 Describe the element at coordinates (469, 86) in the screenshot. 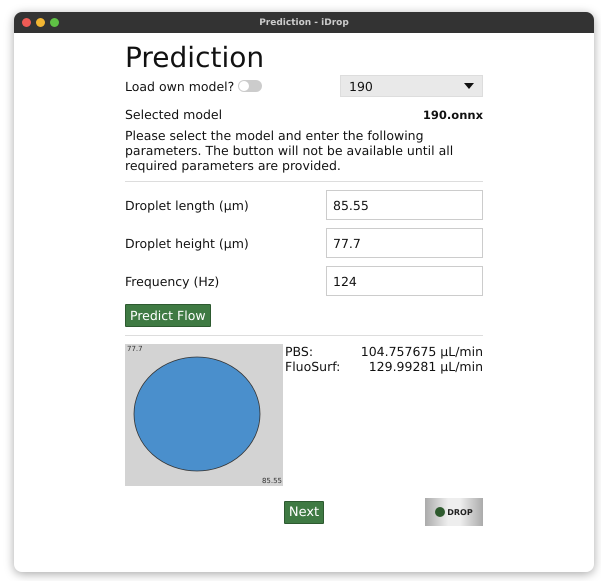

I see `caret-icon` at that location.